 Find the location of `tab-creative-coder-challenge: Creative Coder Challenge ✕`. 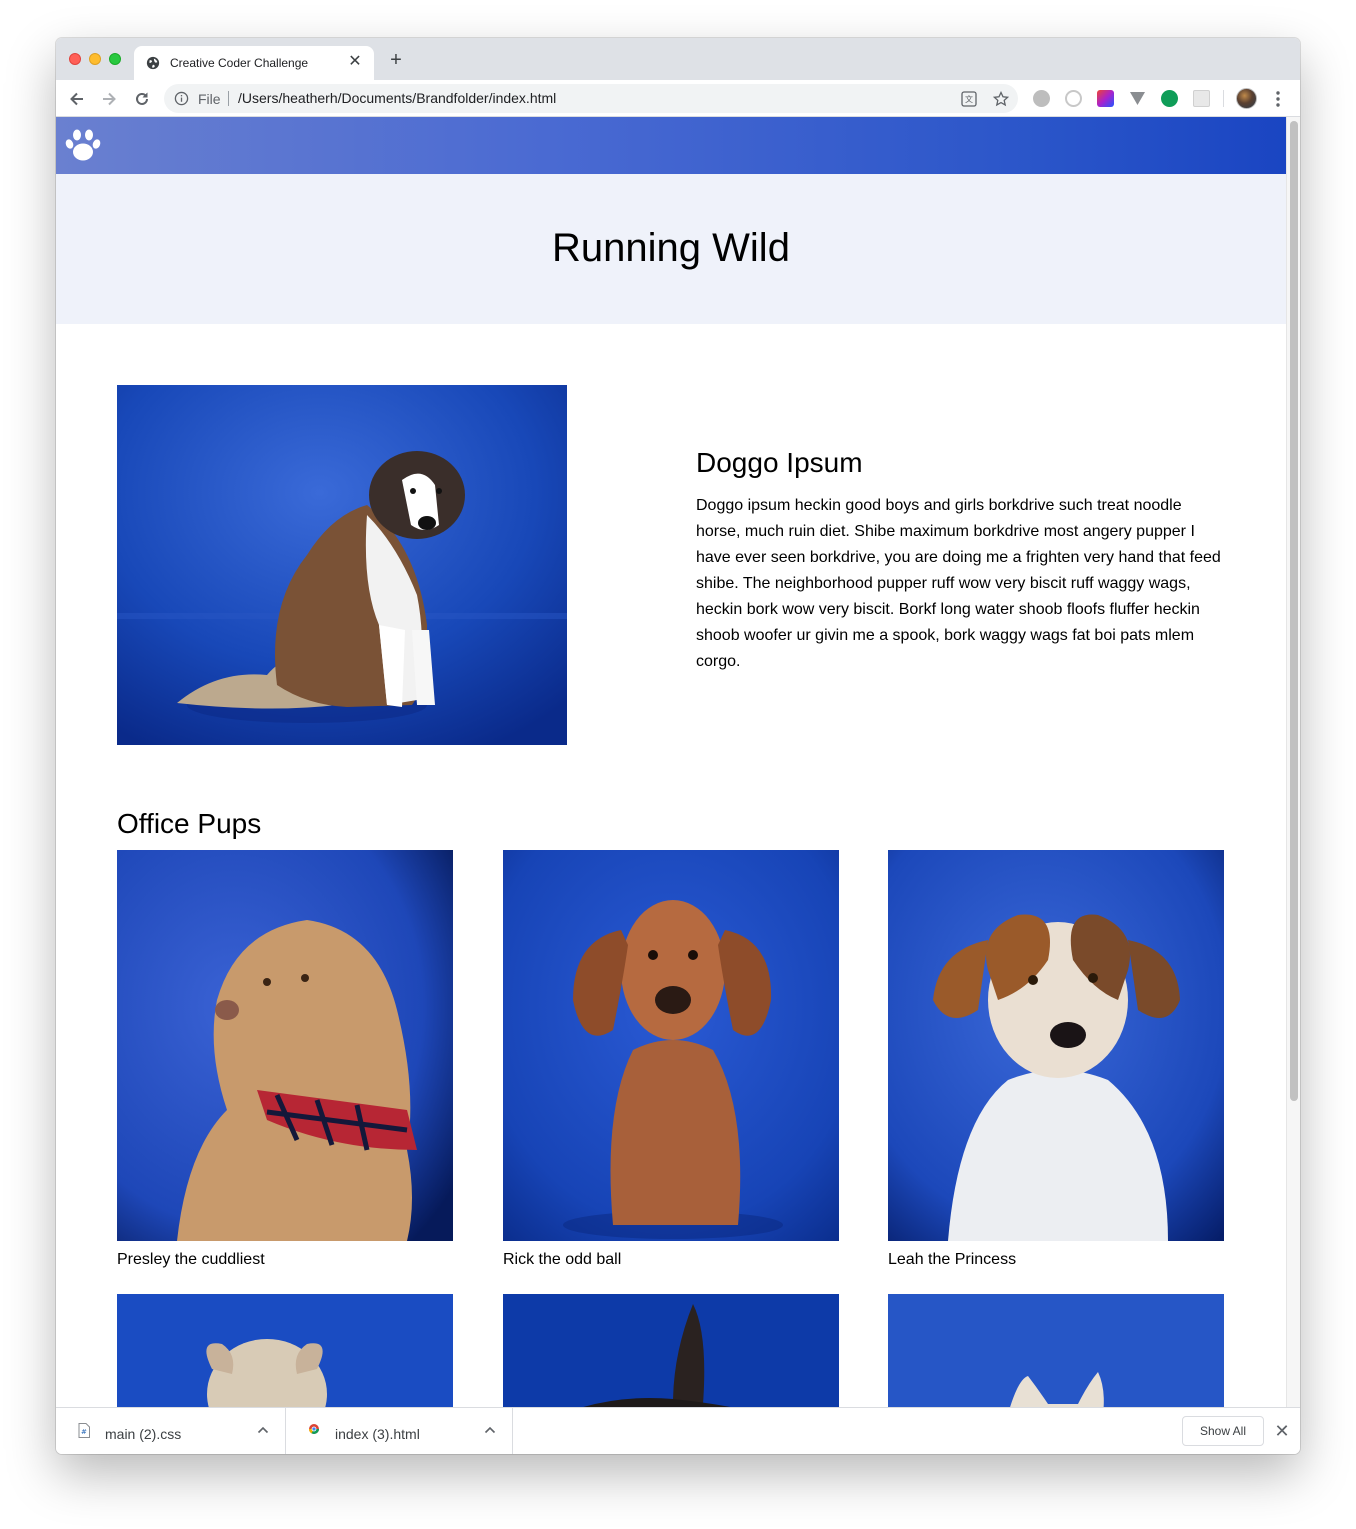

tab-creative-coder-challenge: Creative Coder Challenge ✕ is located at coordinates (254, 63).